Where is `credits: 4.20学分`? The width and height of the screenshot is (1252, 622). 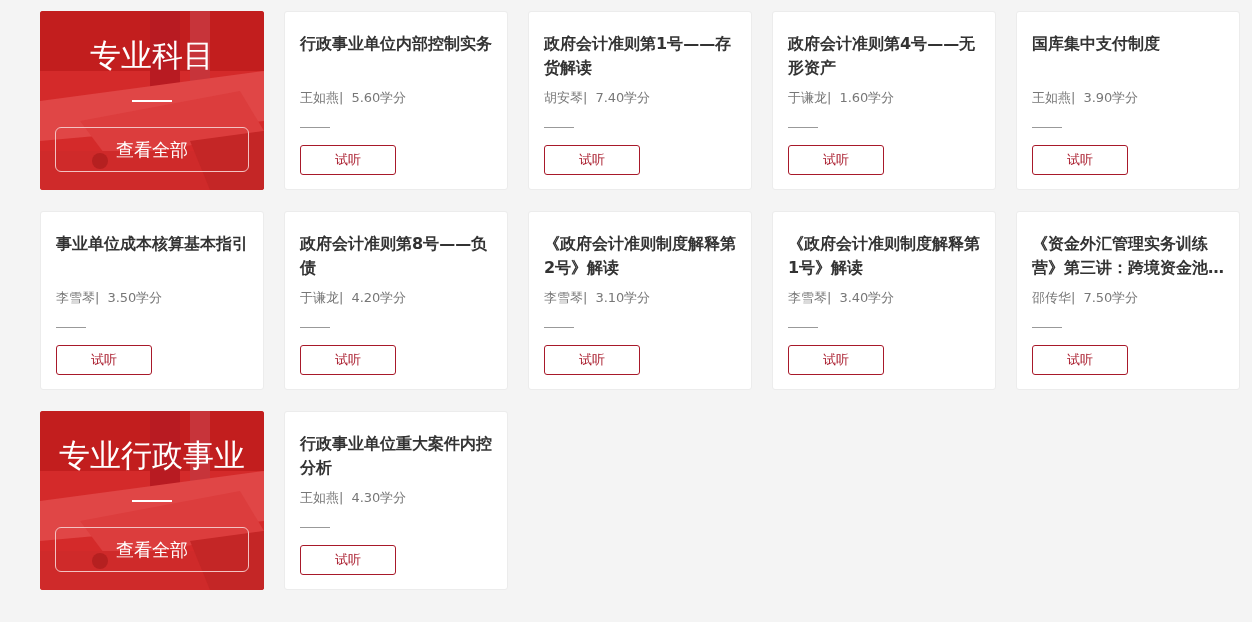 credits: 4.20学分 is located at coordinates (379, 298).